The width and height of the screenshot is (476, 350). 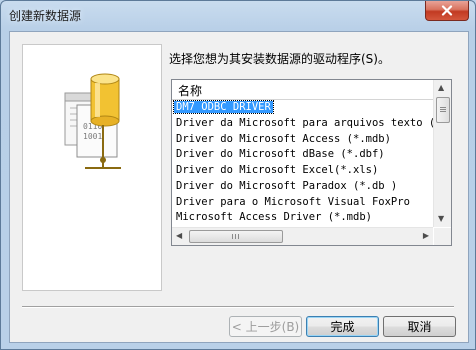 I want to click on scroll-left-arrow-icon: ◀, so click(x=179, y=236).